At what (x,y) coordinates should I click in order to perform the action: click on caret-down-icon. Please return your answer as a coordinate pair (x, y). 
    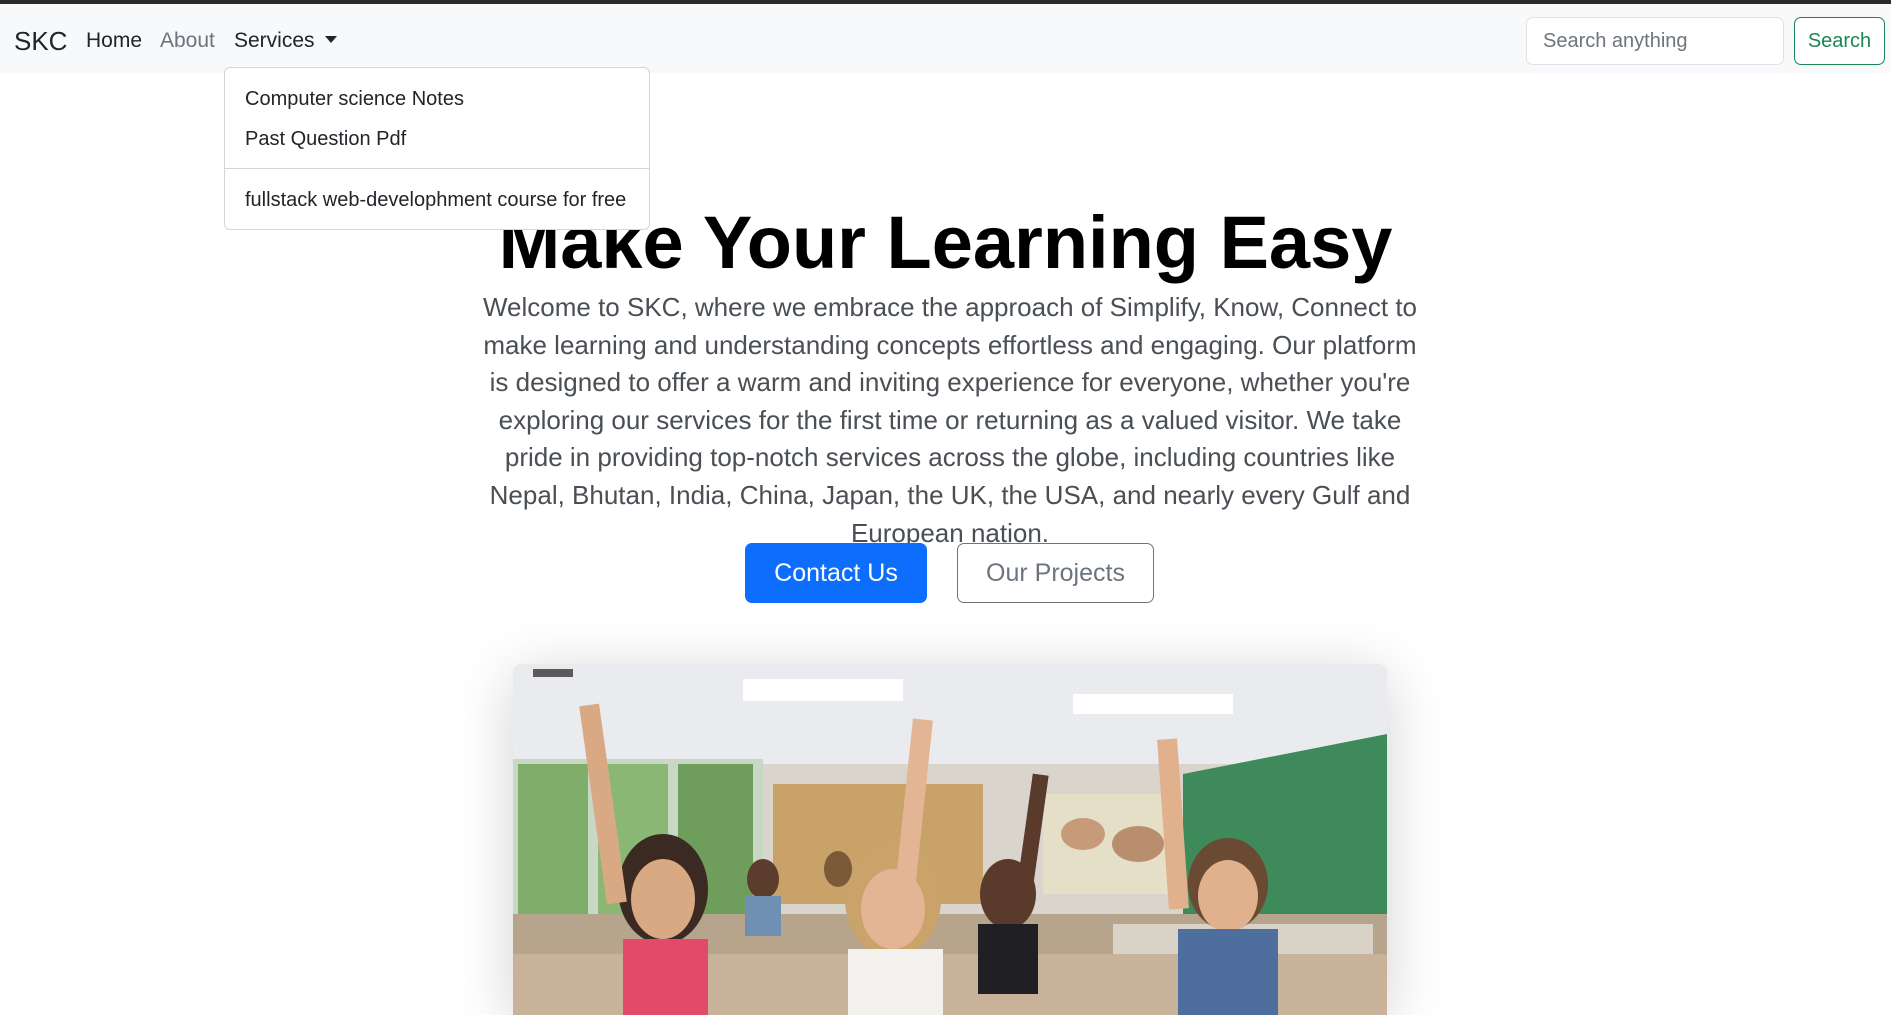
    Looking at the image, I should click on (330, 39).